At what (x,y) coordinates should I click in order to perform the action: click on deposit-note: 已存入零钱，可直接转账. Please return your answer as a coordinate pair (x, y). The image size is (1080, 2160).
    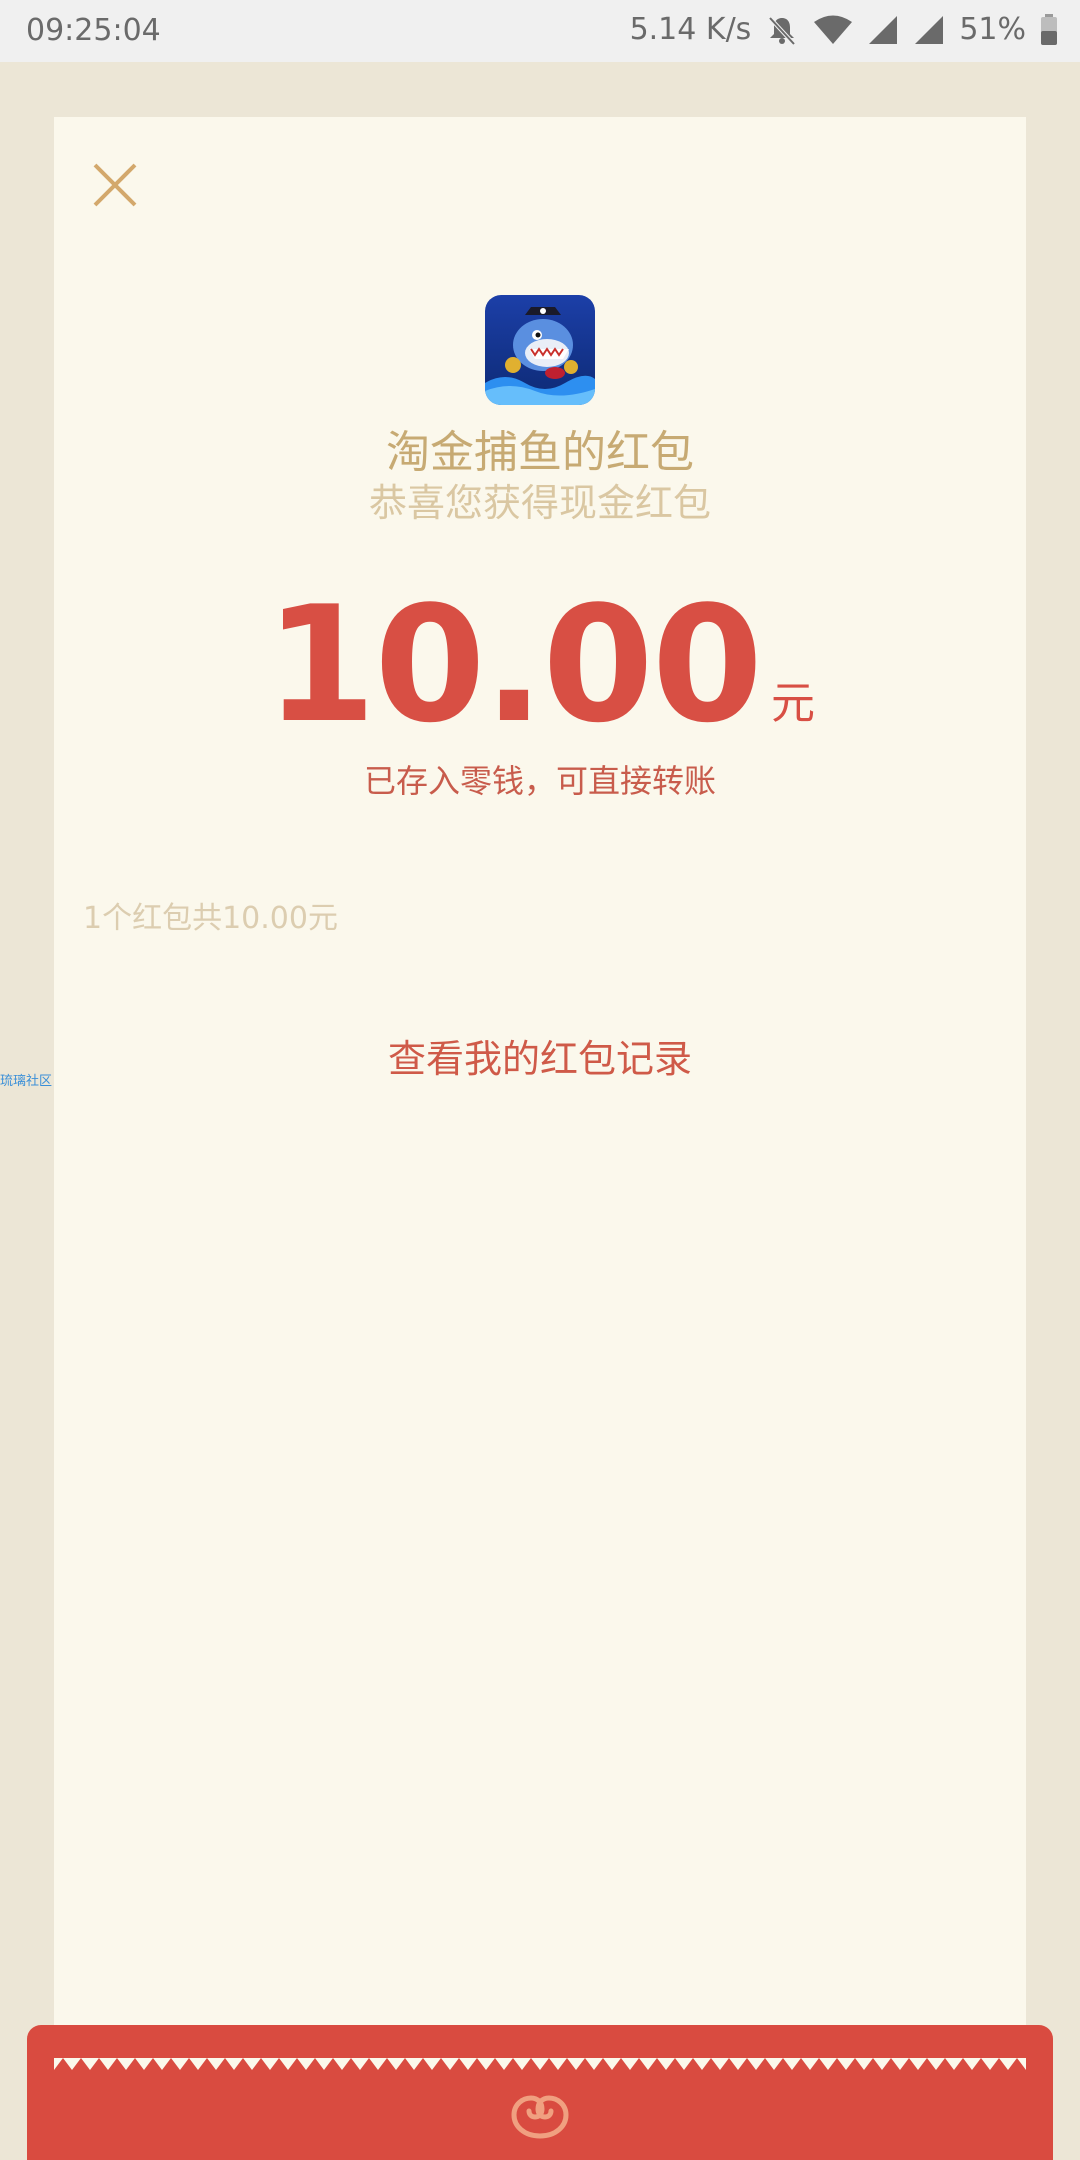
    Looking at the image, I should click on (539, 781).